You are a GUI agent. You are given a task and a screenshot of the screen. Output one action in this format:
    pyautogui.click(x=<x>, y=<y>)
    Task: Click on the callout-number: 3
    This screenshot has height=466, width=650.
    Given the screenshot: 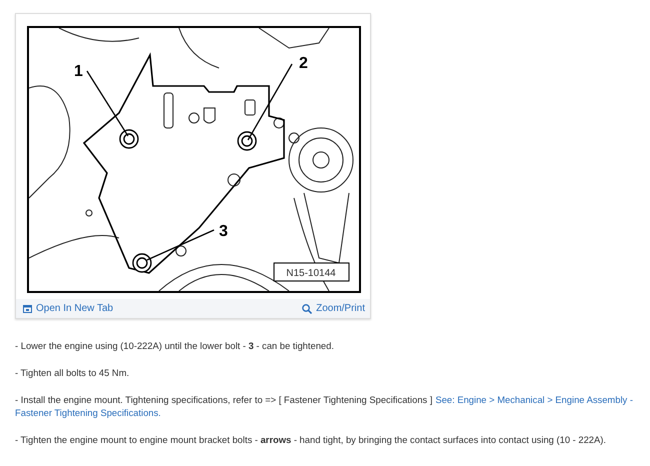 What is the action you would take?
    pyautogui.click(x=223, y=231)
    